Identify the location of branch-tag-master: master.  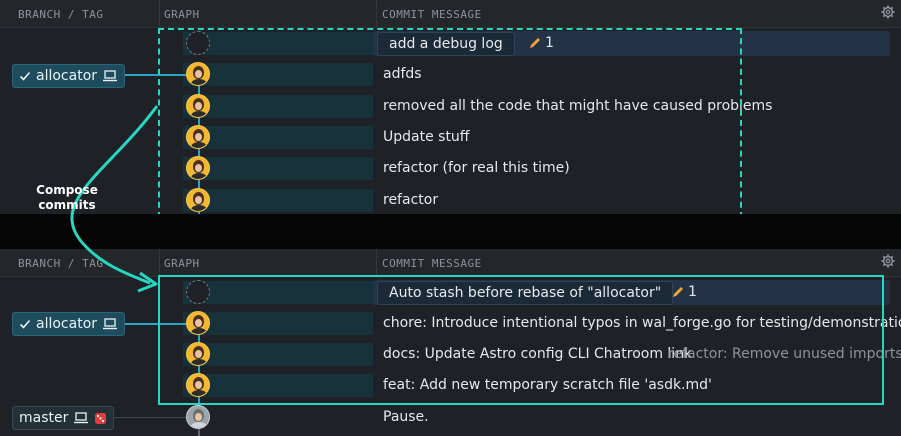
(63, 418).